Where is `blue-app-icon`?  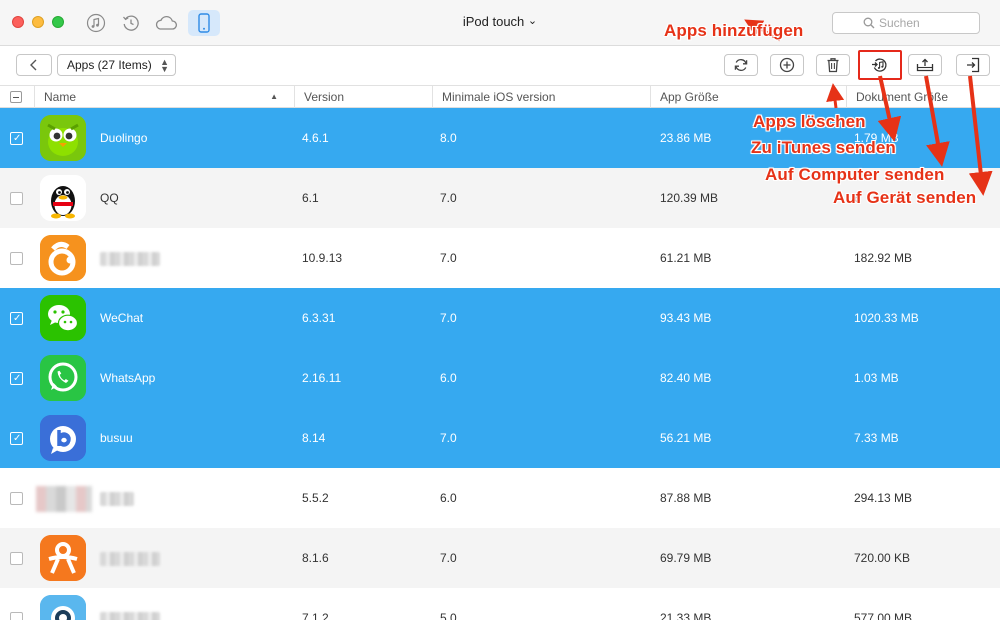 blue-app-icon is located at coordinates (63, 607).